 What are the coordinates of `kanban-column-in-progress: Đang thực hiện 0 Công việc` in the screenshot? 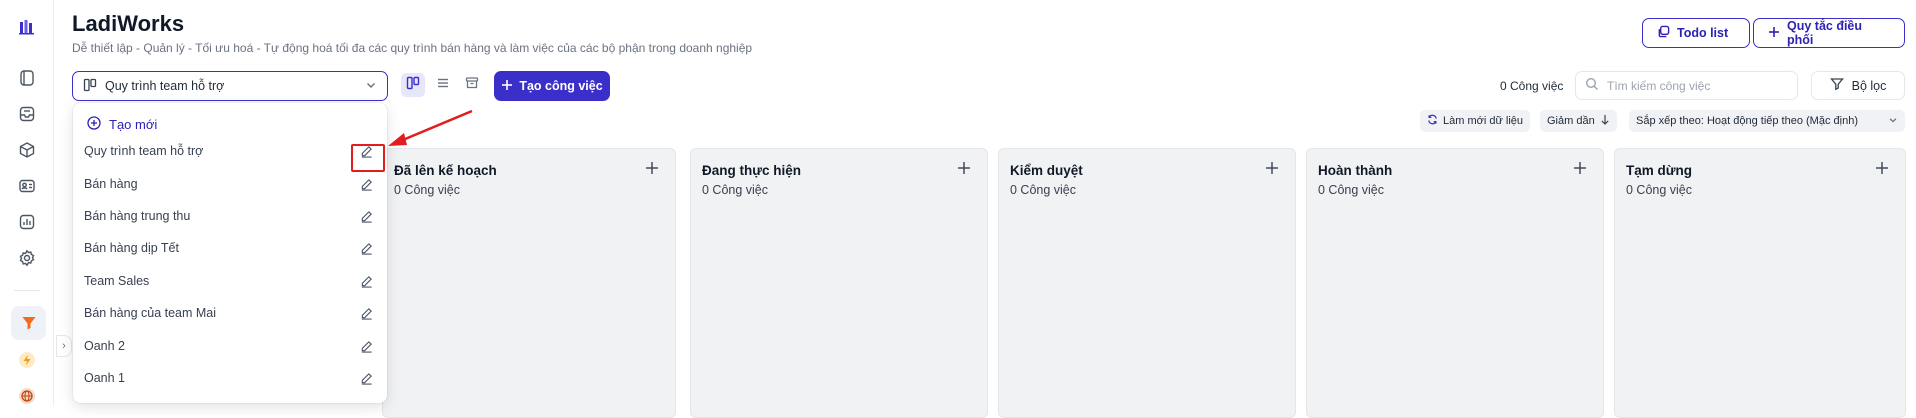 It's located at (839, 283).